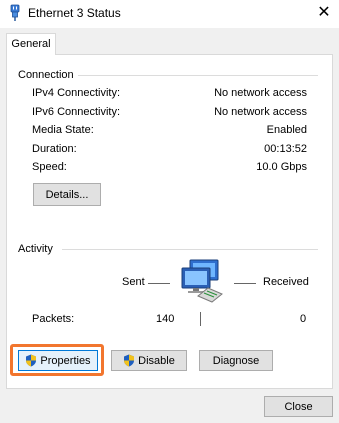 This screenshot has height=423, width=339. What do you see at coordinates (260, 93) in the screenshot?
I see `ipv4-connectivity-value: No network access` at bounding box center [260, 93].